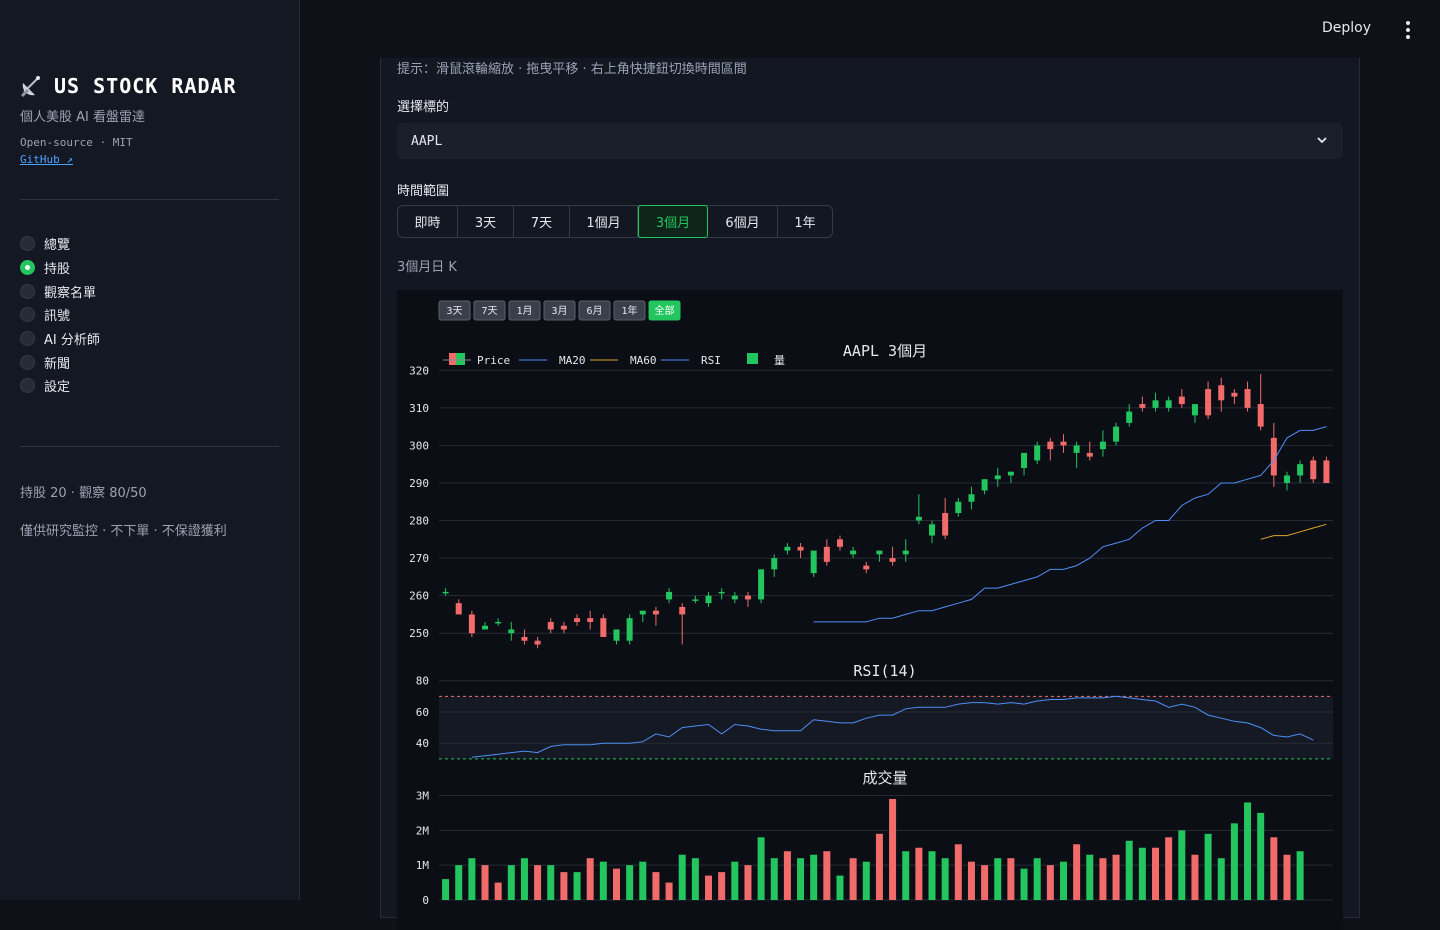 The width and height of the screenshot is (1440, 930). What do you see at coordinates (884, 778) in the screenshot?
I see `volume-title: 成交量` at bounding box center [884, 778].